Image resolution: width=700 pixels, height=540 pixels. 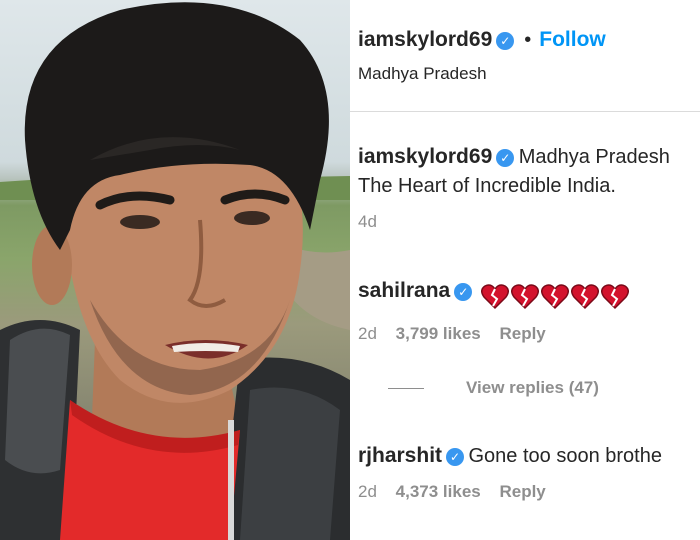 I want to click on view-replies-button: View replies (47), so click(x=493, y=388).